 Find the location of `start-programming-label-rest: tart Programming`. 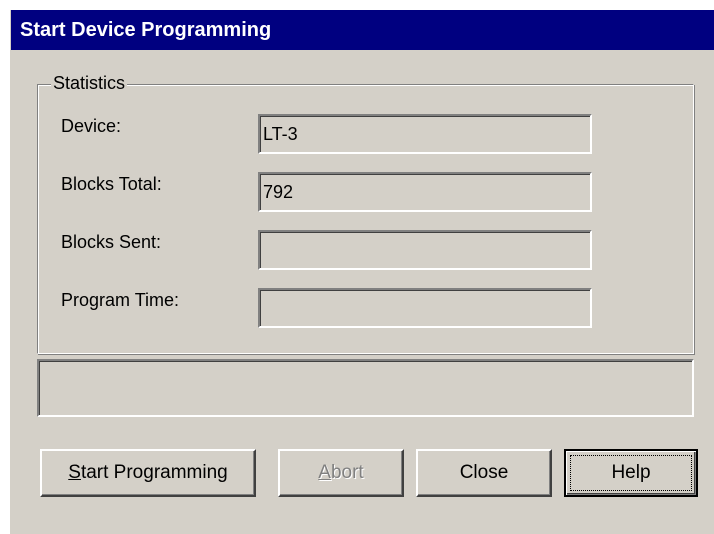

start-programming-label-rest: tart Programming is located at coordinates (154, 472).